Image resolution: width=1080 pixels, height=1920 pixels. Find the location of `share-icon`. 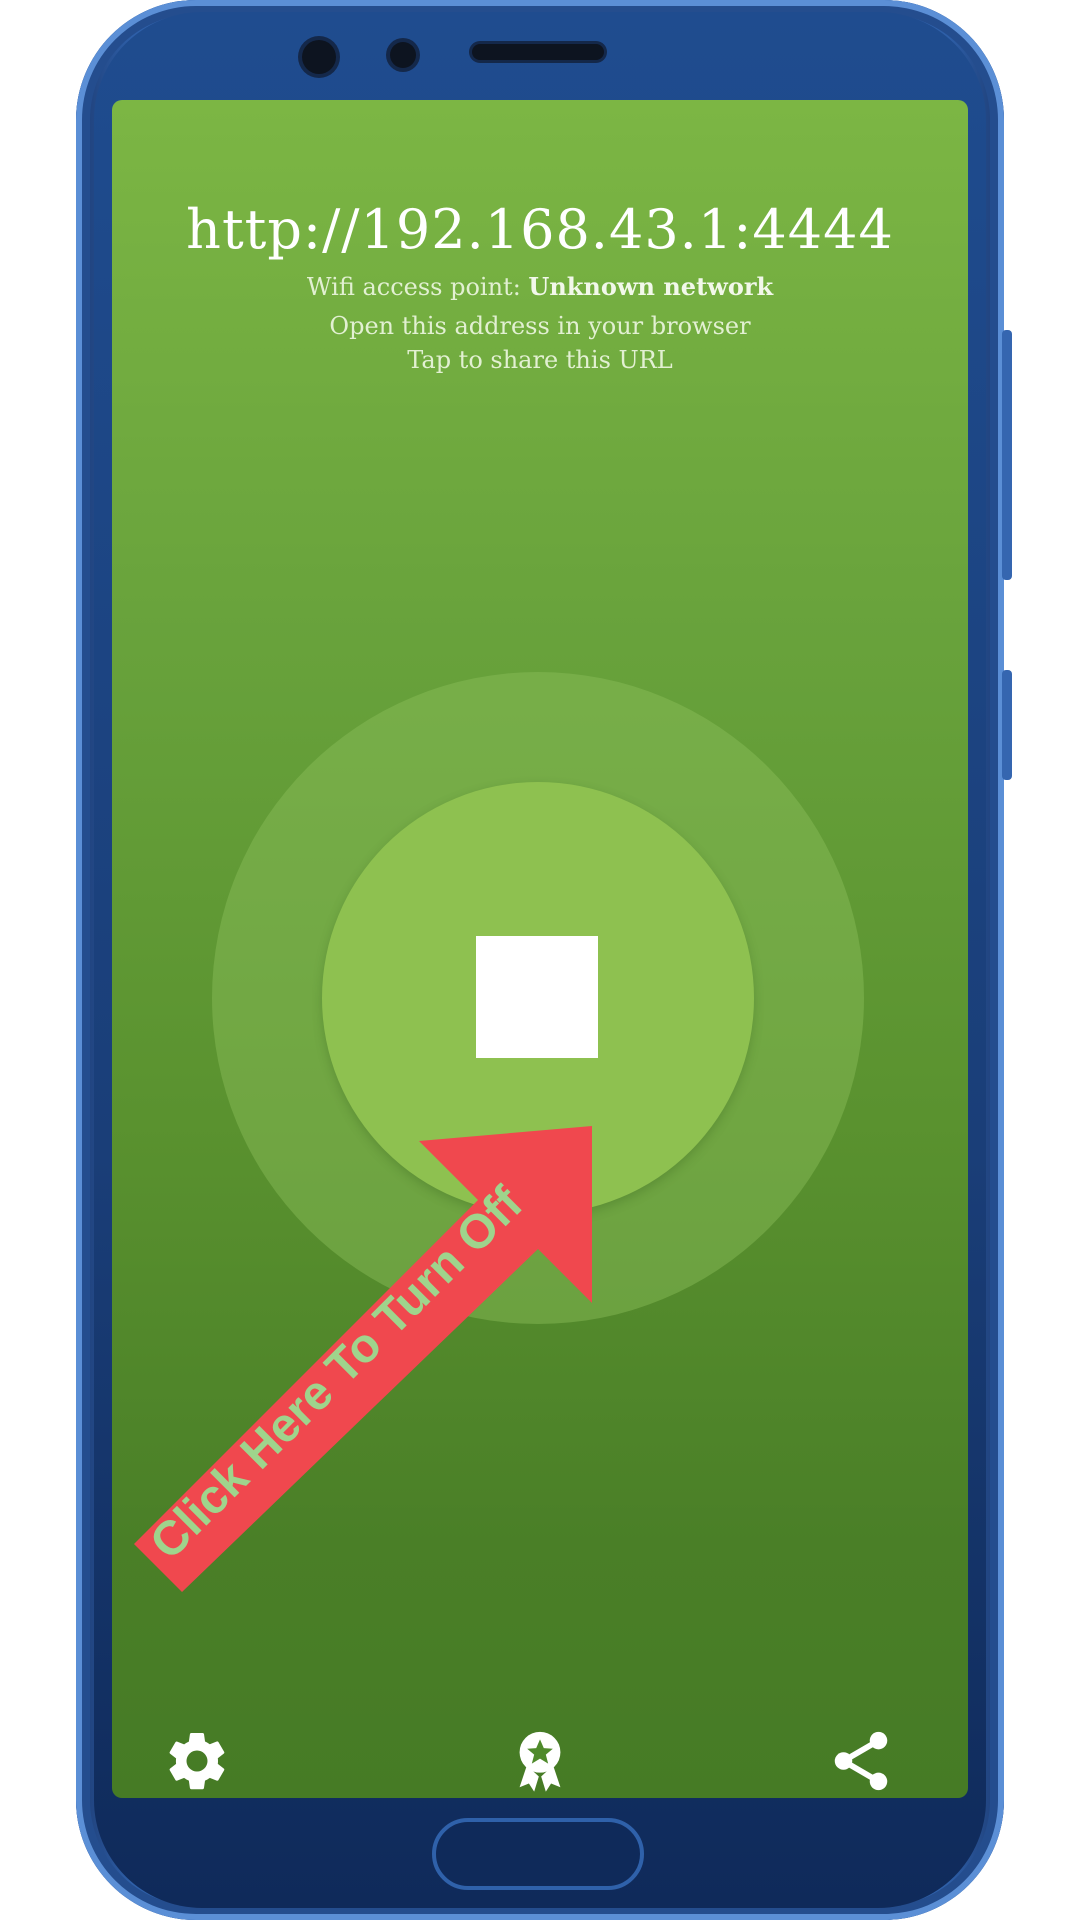

share-icon is located at coordinates (861, 1761).